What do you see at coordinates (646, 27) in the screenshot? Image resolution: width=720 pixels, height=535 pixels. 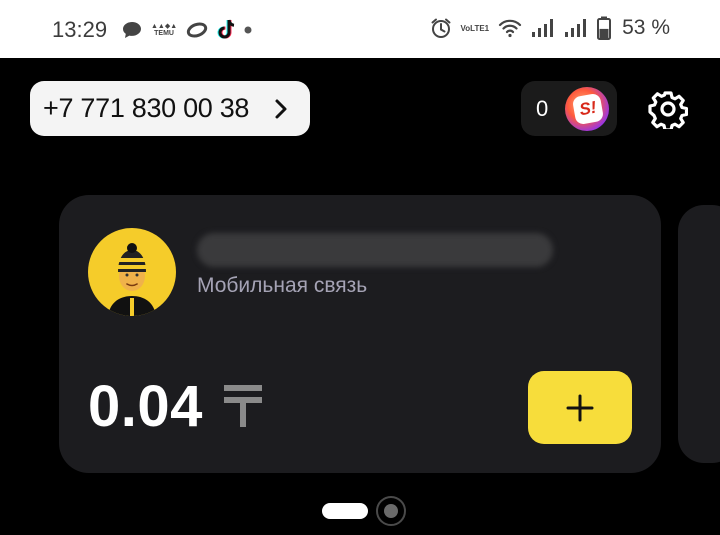 I see `battery-percent: 53 %` at bounding box center [646, 27].